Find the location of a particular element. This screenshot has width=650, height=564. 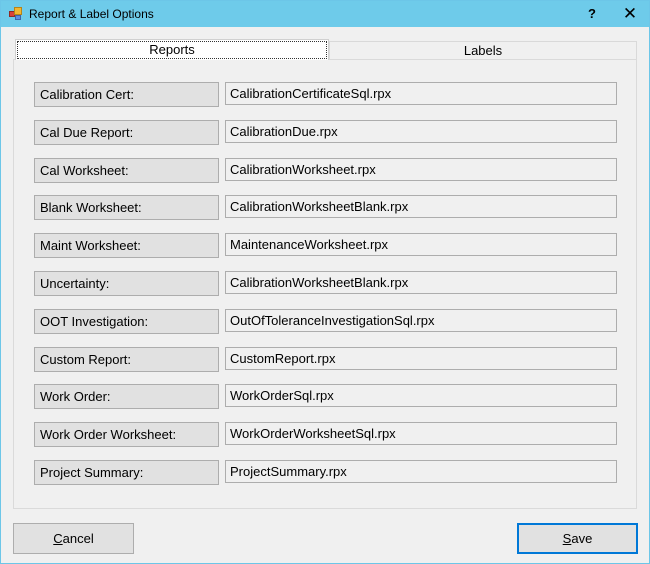

report-label-button: Work Order: is located at coordinates (126, 396).